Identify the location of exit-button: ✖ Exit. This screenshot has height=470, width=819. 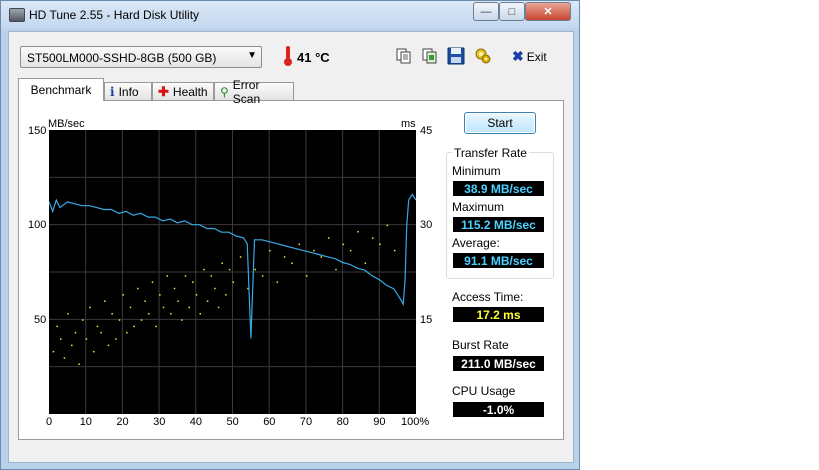
(529, 56).